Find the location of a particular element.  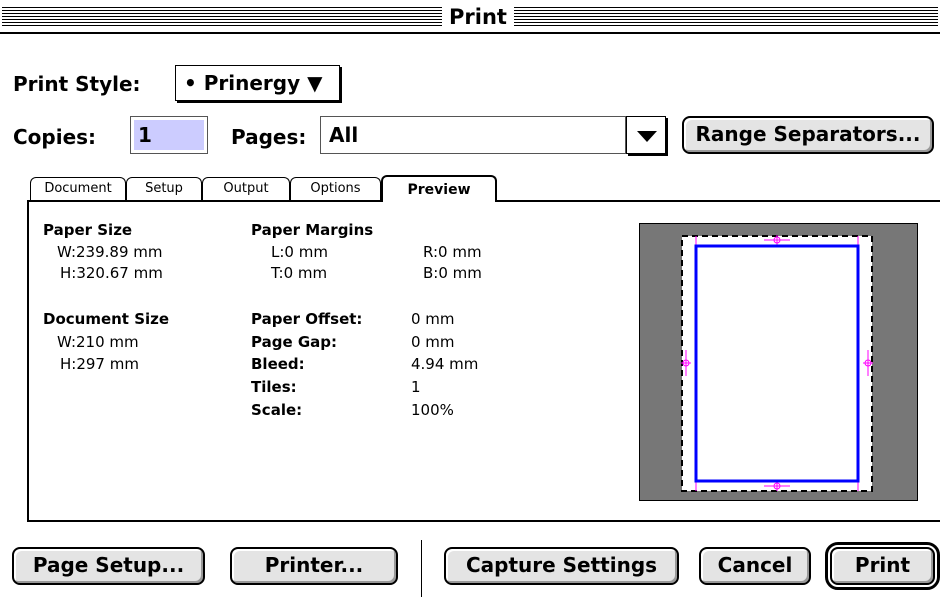

pages-label: Pages: is located at coordinates (269, 137).